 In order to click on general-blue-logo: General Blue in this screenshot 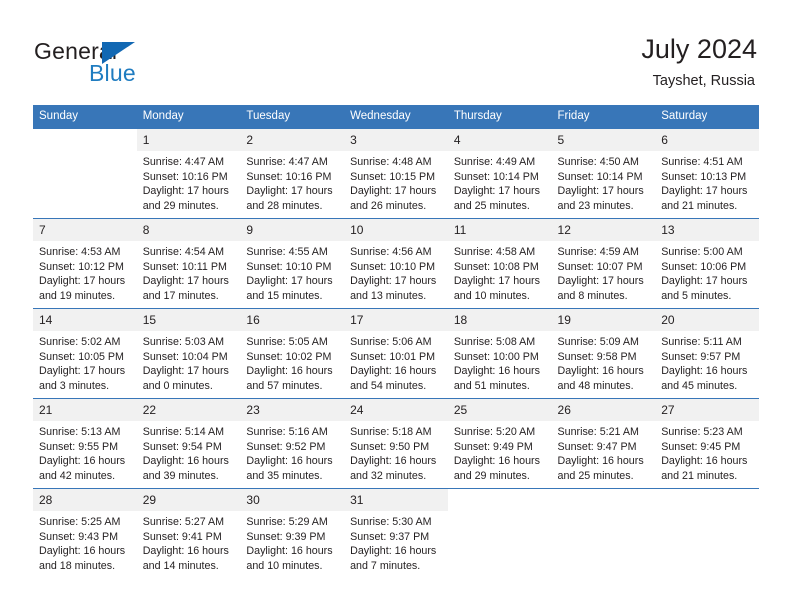, I will do `click(154, 63)`.